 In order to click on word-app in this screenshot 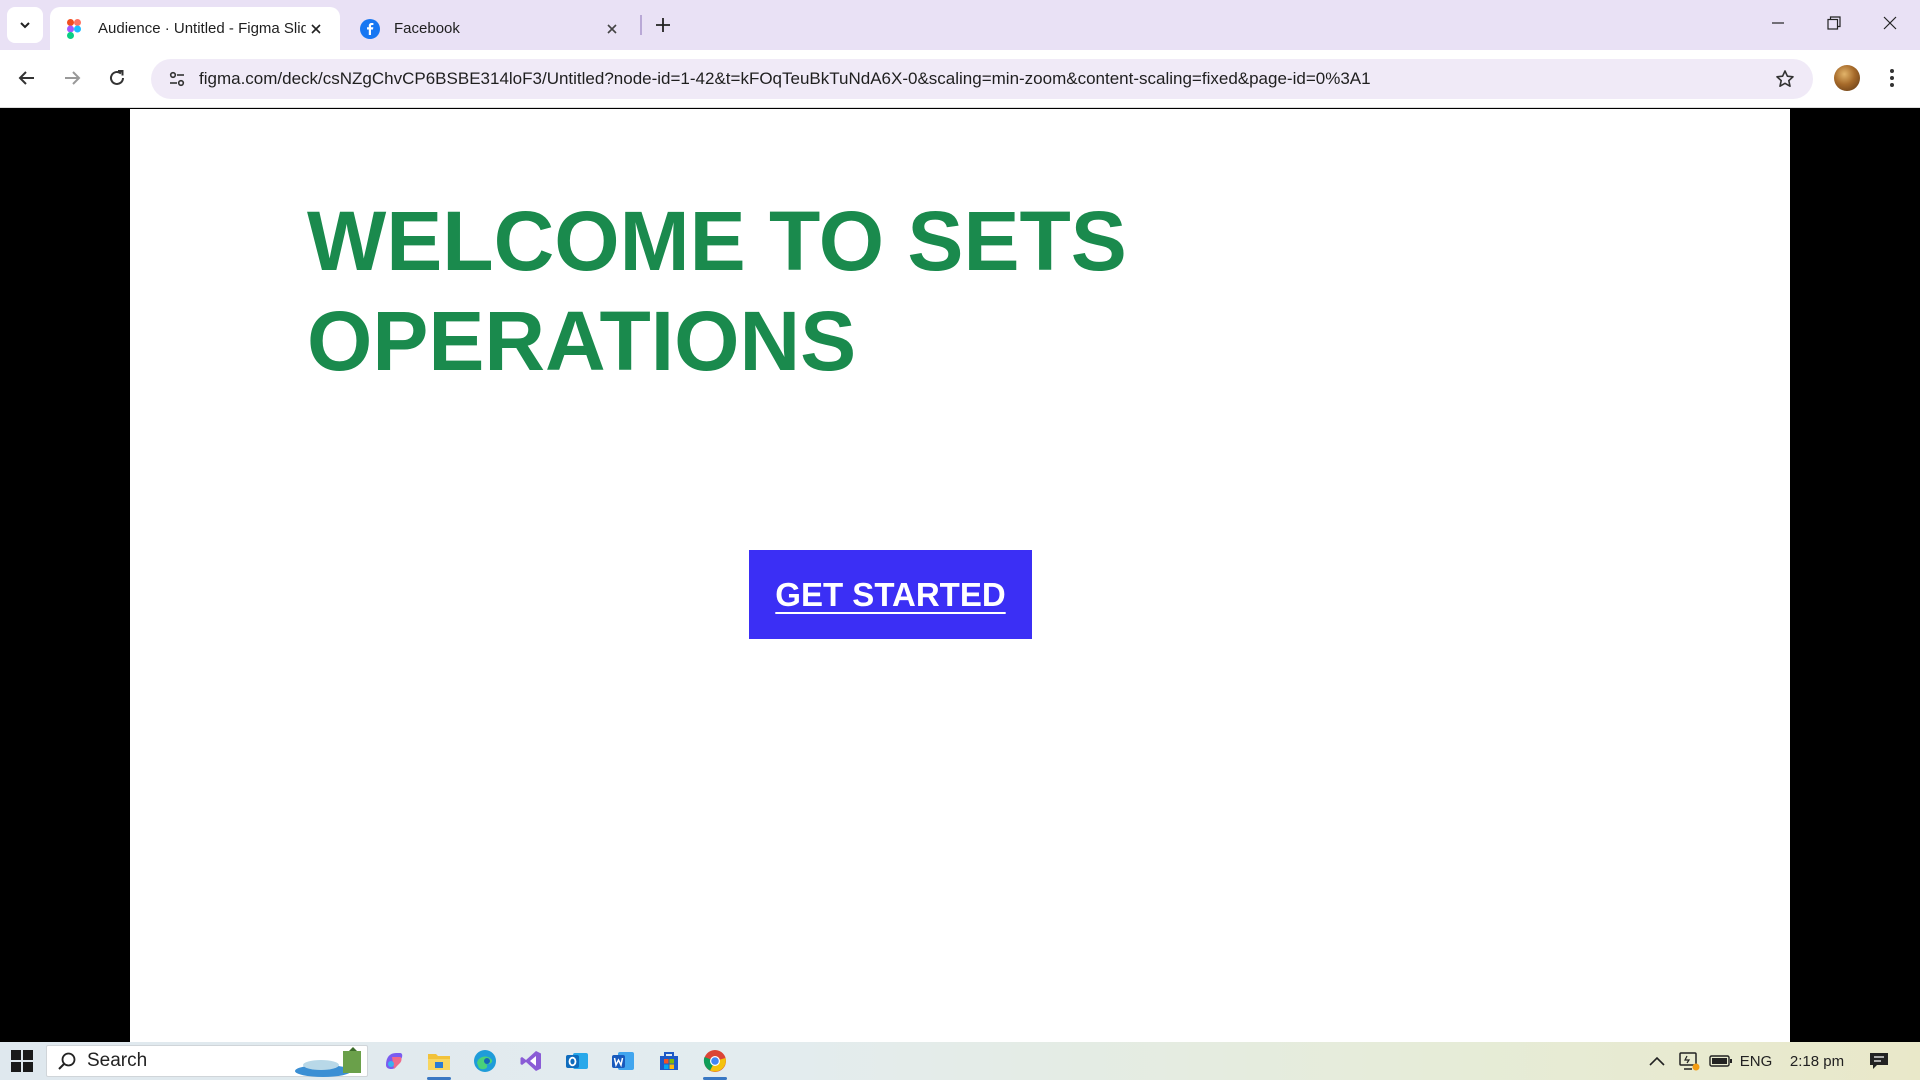, I will do `click(623, 1061)`.